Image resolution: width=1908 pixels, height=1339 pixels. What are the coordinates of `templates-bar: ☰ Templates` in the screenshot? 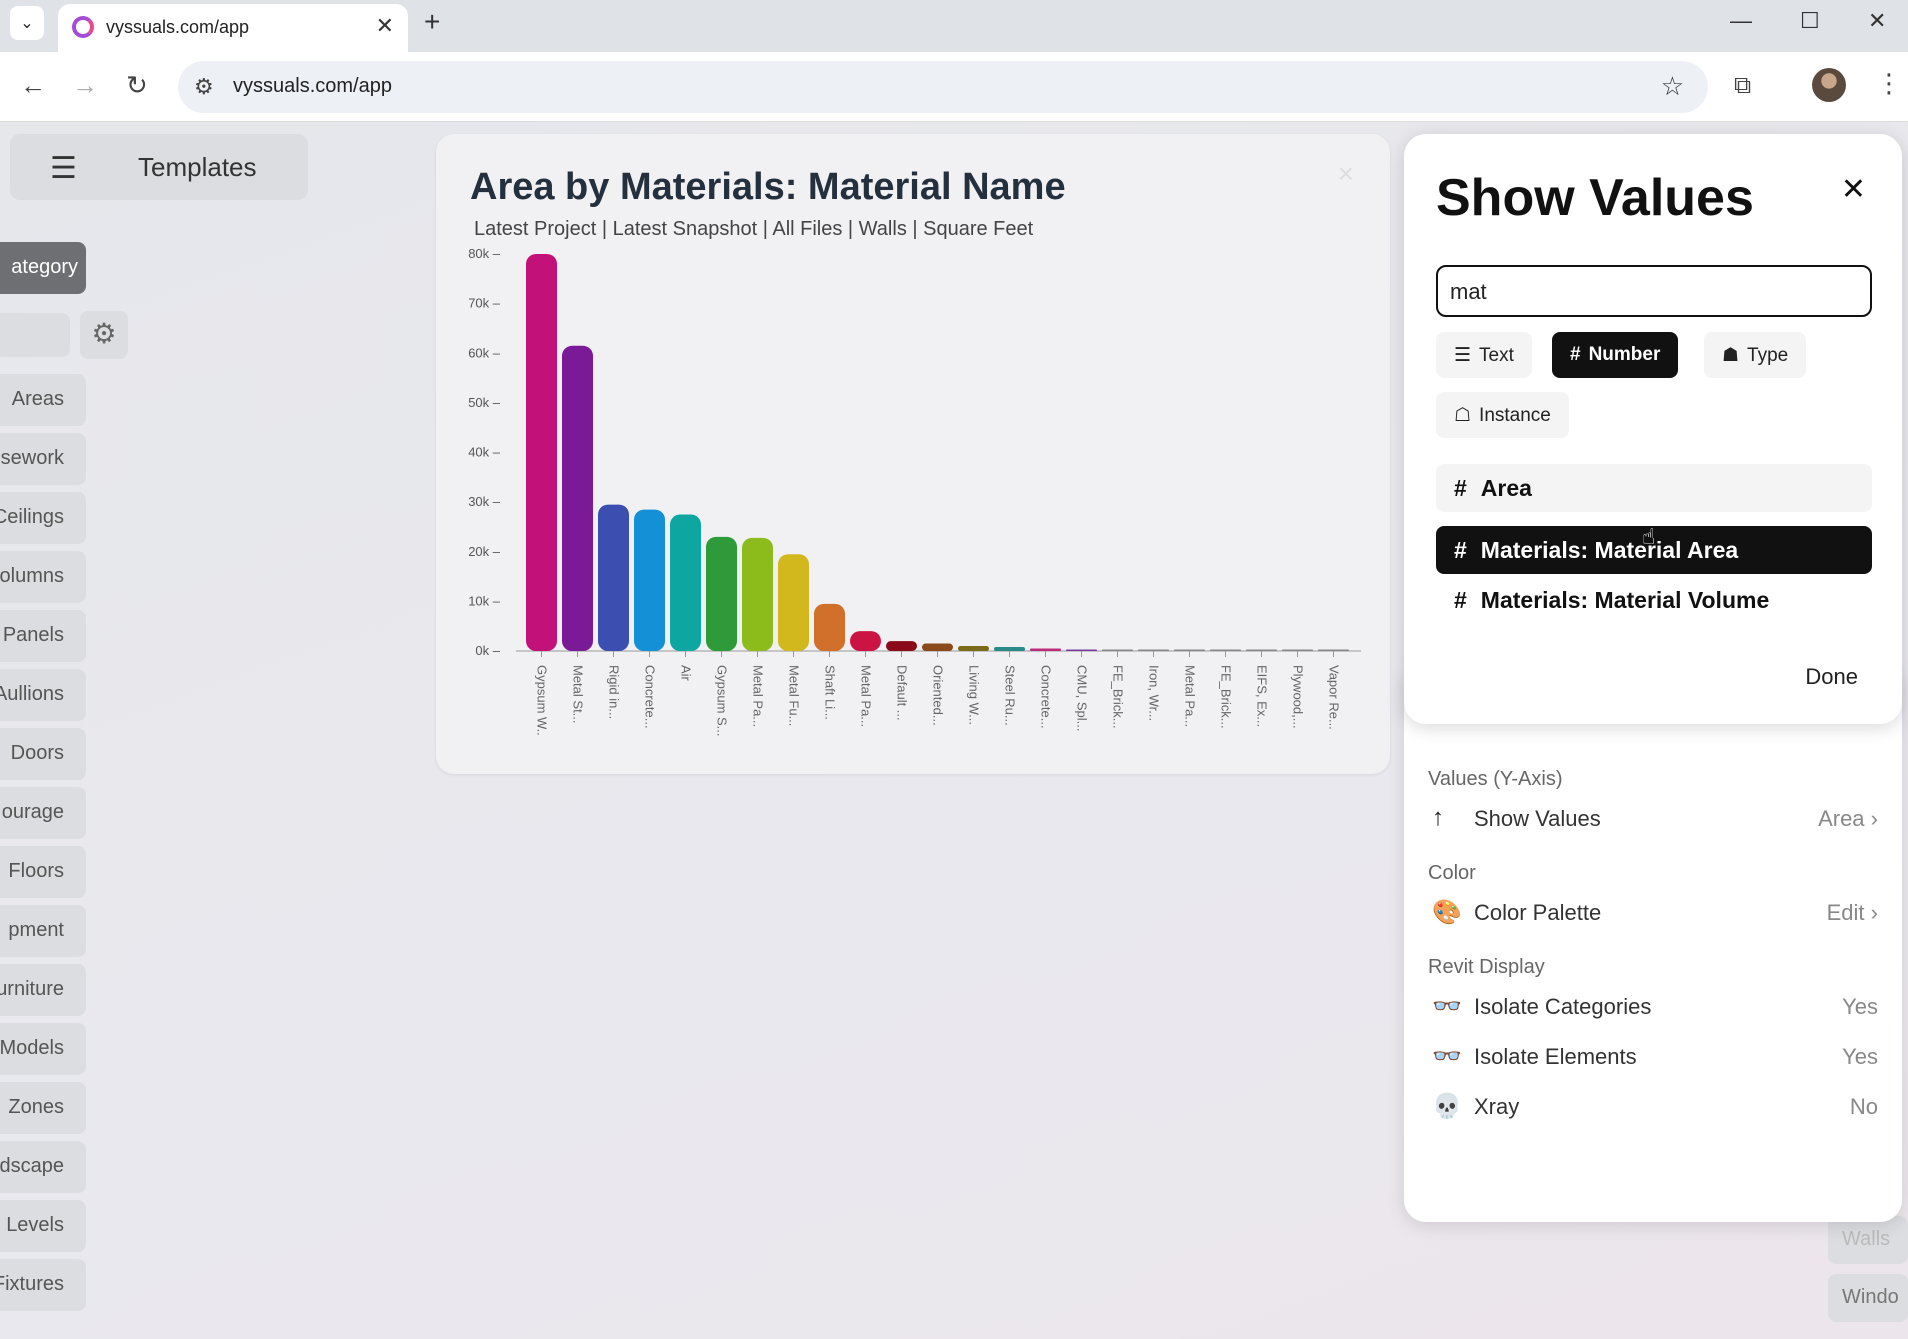 It's located at (159, 167).